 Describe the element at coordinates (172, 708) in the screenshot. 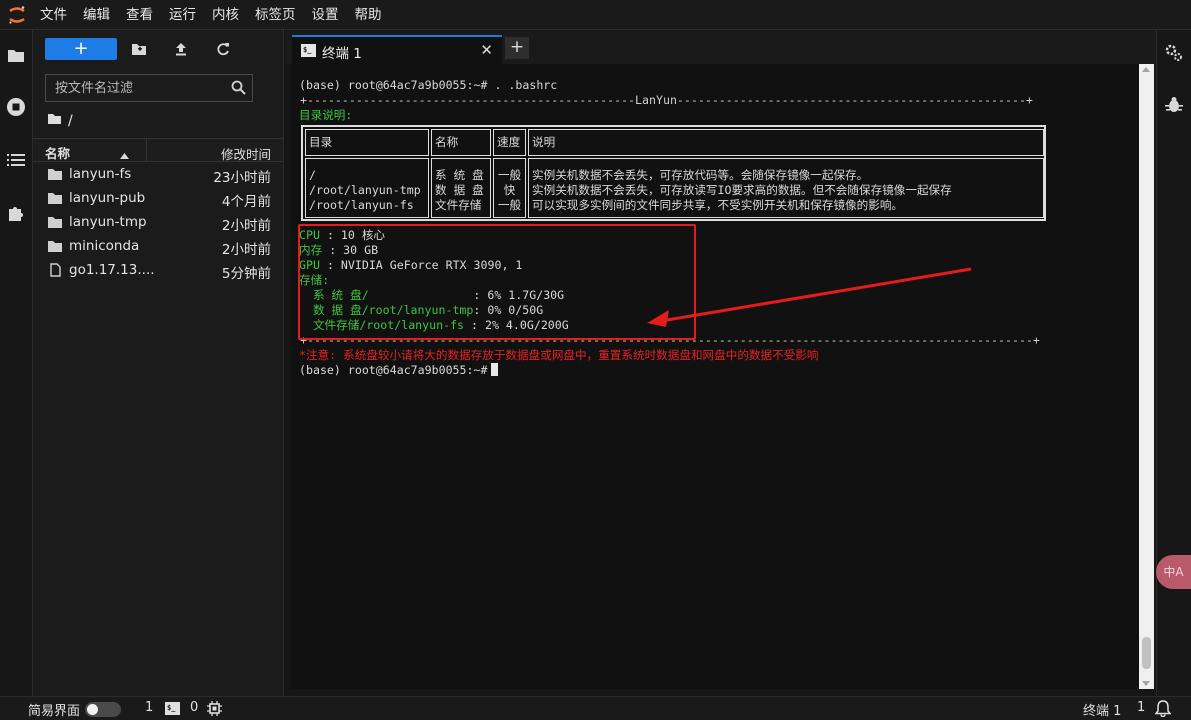

I see `terminal-status-icon: $_` at that location.